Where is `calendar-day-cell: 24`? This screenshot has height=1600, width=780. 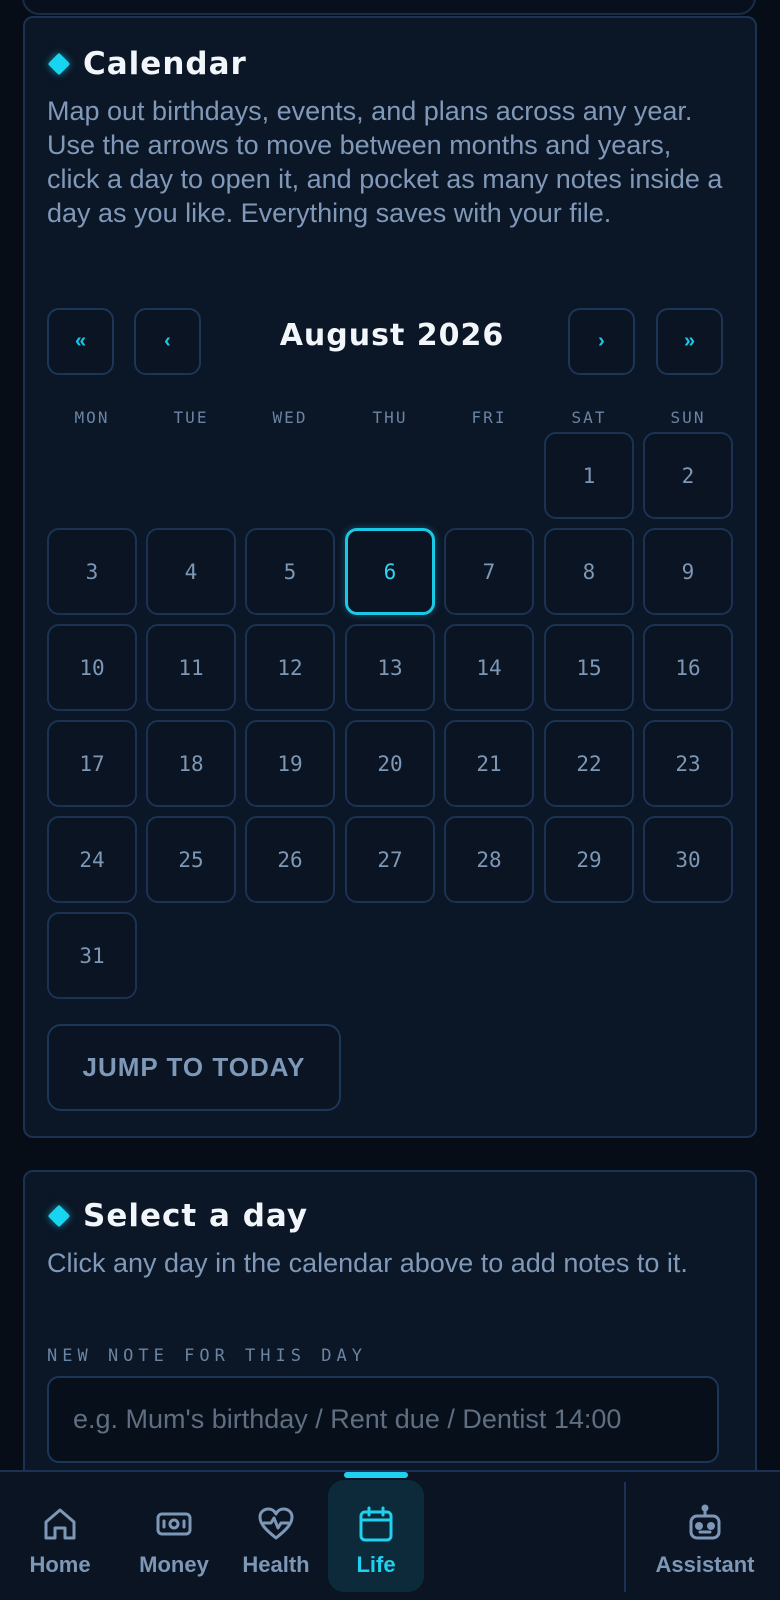
calendar-day-cell: 24 is located at coordinates (92, 859).